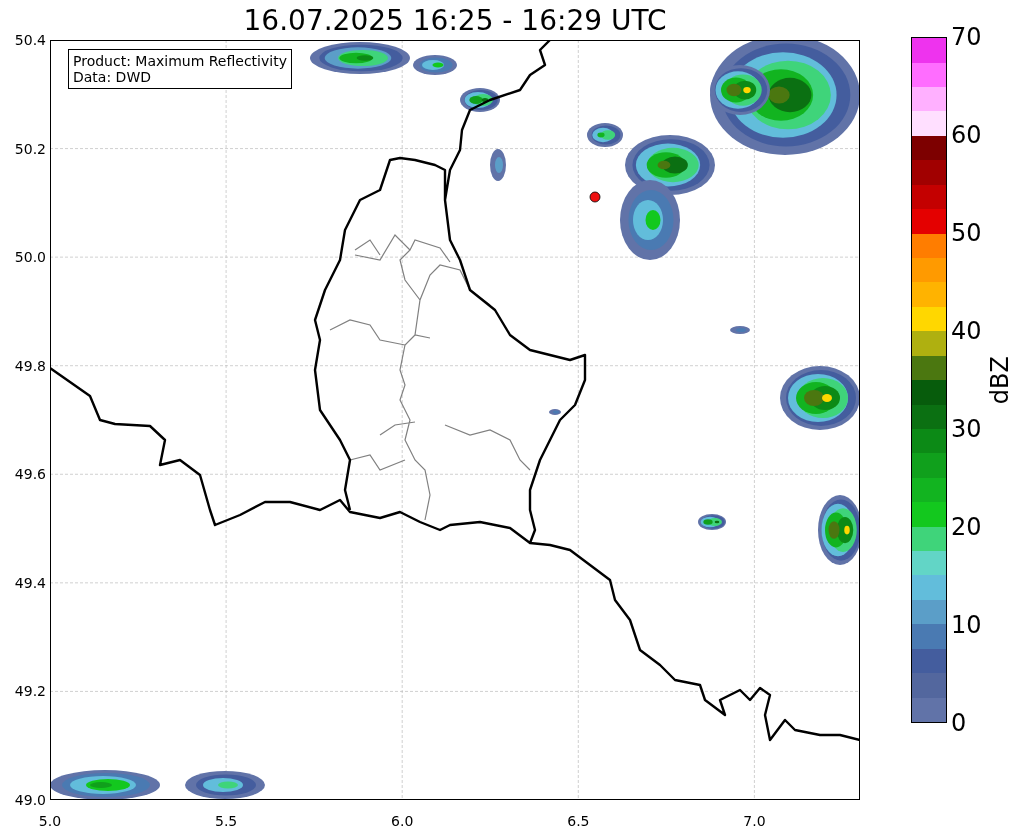 Image resolution: width=1023 pixels, height=834 pixels. Describe the element at coordinates (30, 582) in the screenshot. I see `axis-tick-label: 49.4` at that location.